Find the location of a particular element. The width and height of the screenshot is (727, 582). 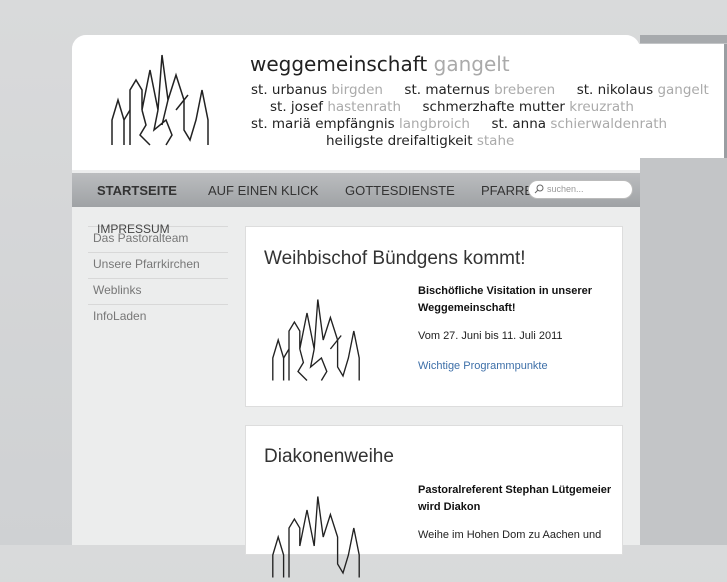

site-title: weggemeinschaft gangelt is located at coordinates (380, 64).